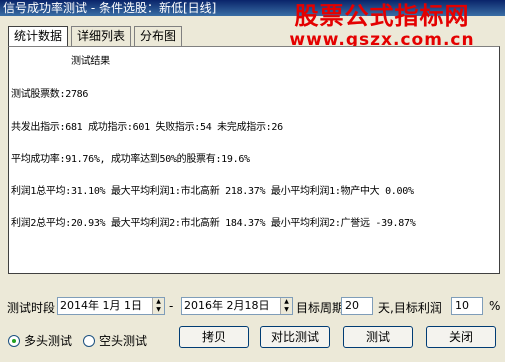 Image resolution: width=505 pixels, height=362 pixels. Describe the element at coordinates (101, 36) in the screenshot. I see `tab-detail-list: 详细列表` at that location.